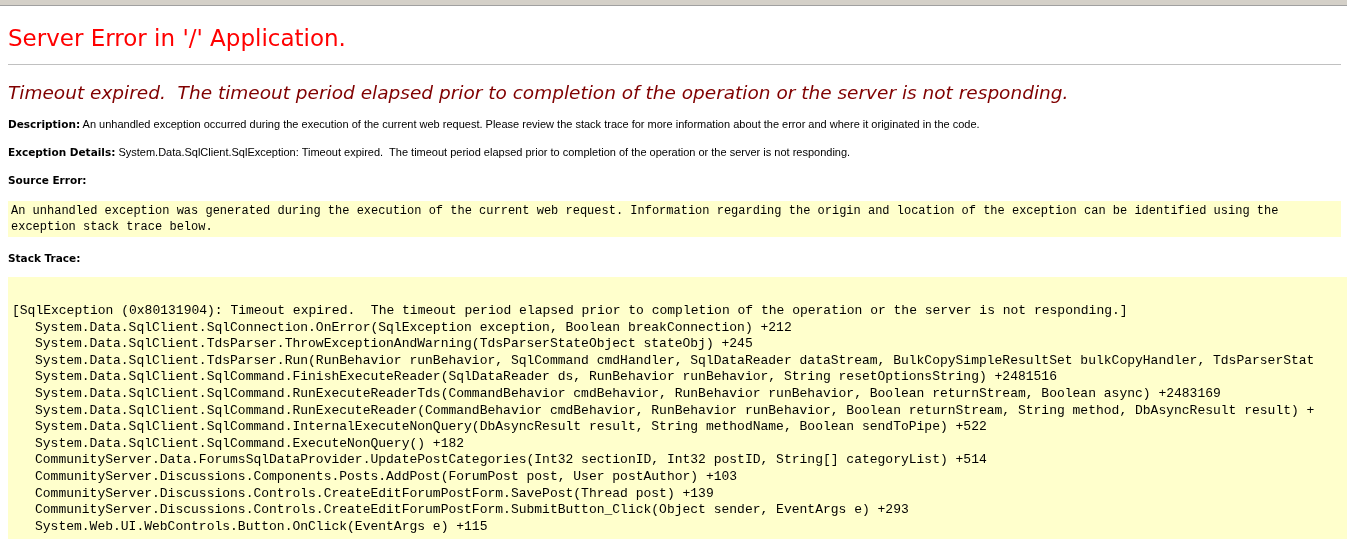 The image size is (1347, 552). What do you see at coordinates (394, 344) in the screenshot?
I see `stack-trace-line: System.Data.SqlClient.TdsParser.ThrowExceptionAndWarning(TdsParserStateObject stateObj) +245` at bounding box center [394, 344].